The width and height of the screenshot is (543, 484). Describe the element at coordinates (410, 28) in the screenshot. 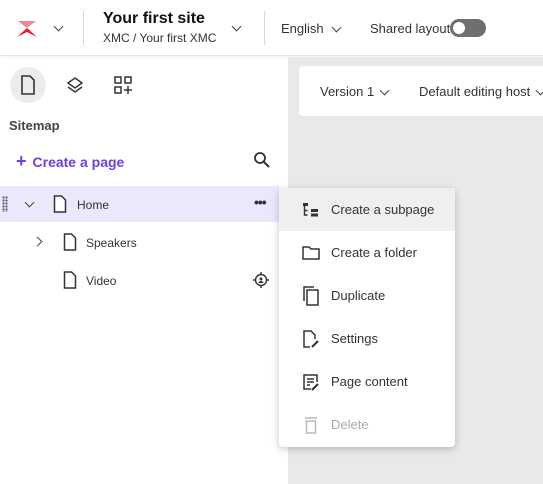

I see `shared-layout-label: Shared layout` at that location.